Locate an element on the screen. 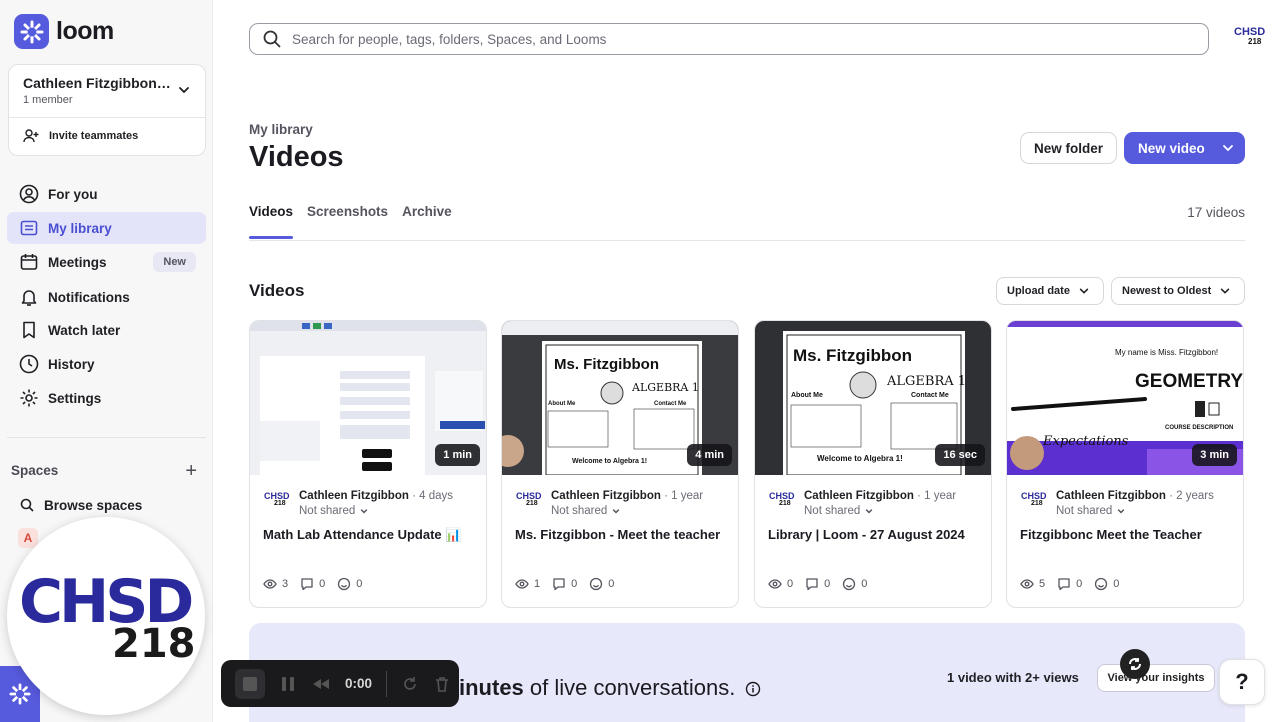 The height and width of the screenshot is (722, 1280). restart-icon is located at coordinates (410, 684).